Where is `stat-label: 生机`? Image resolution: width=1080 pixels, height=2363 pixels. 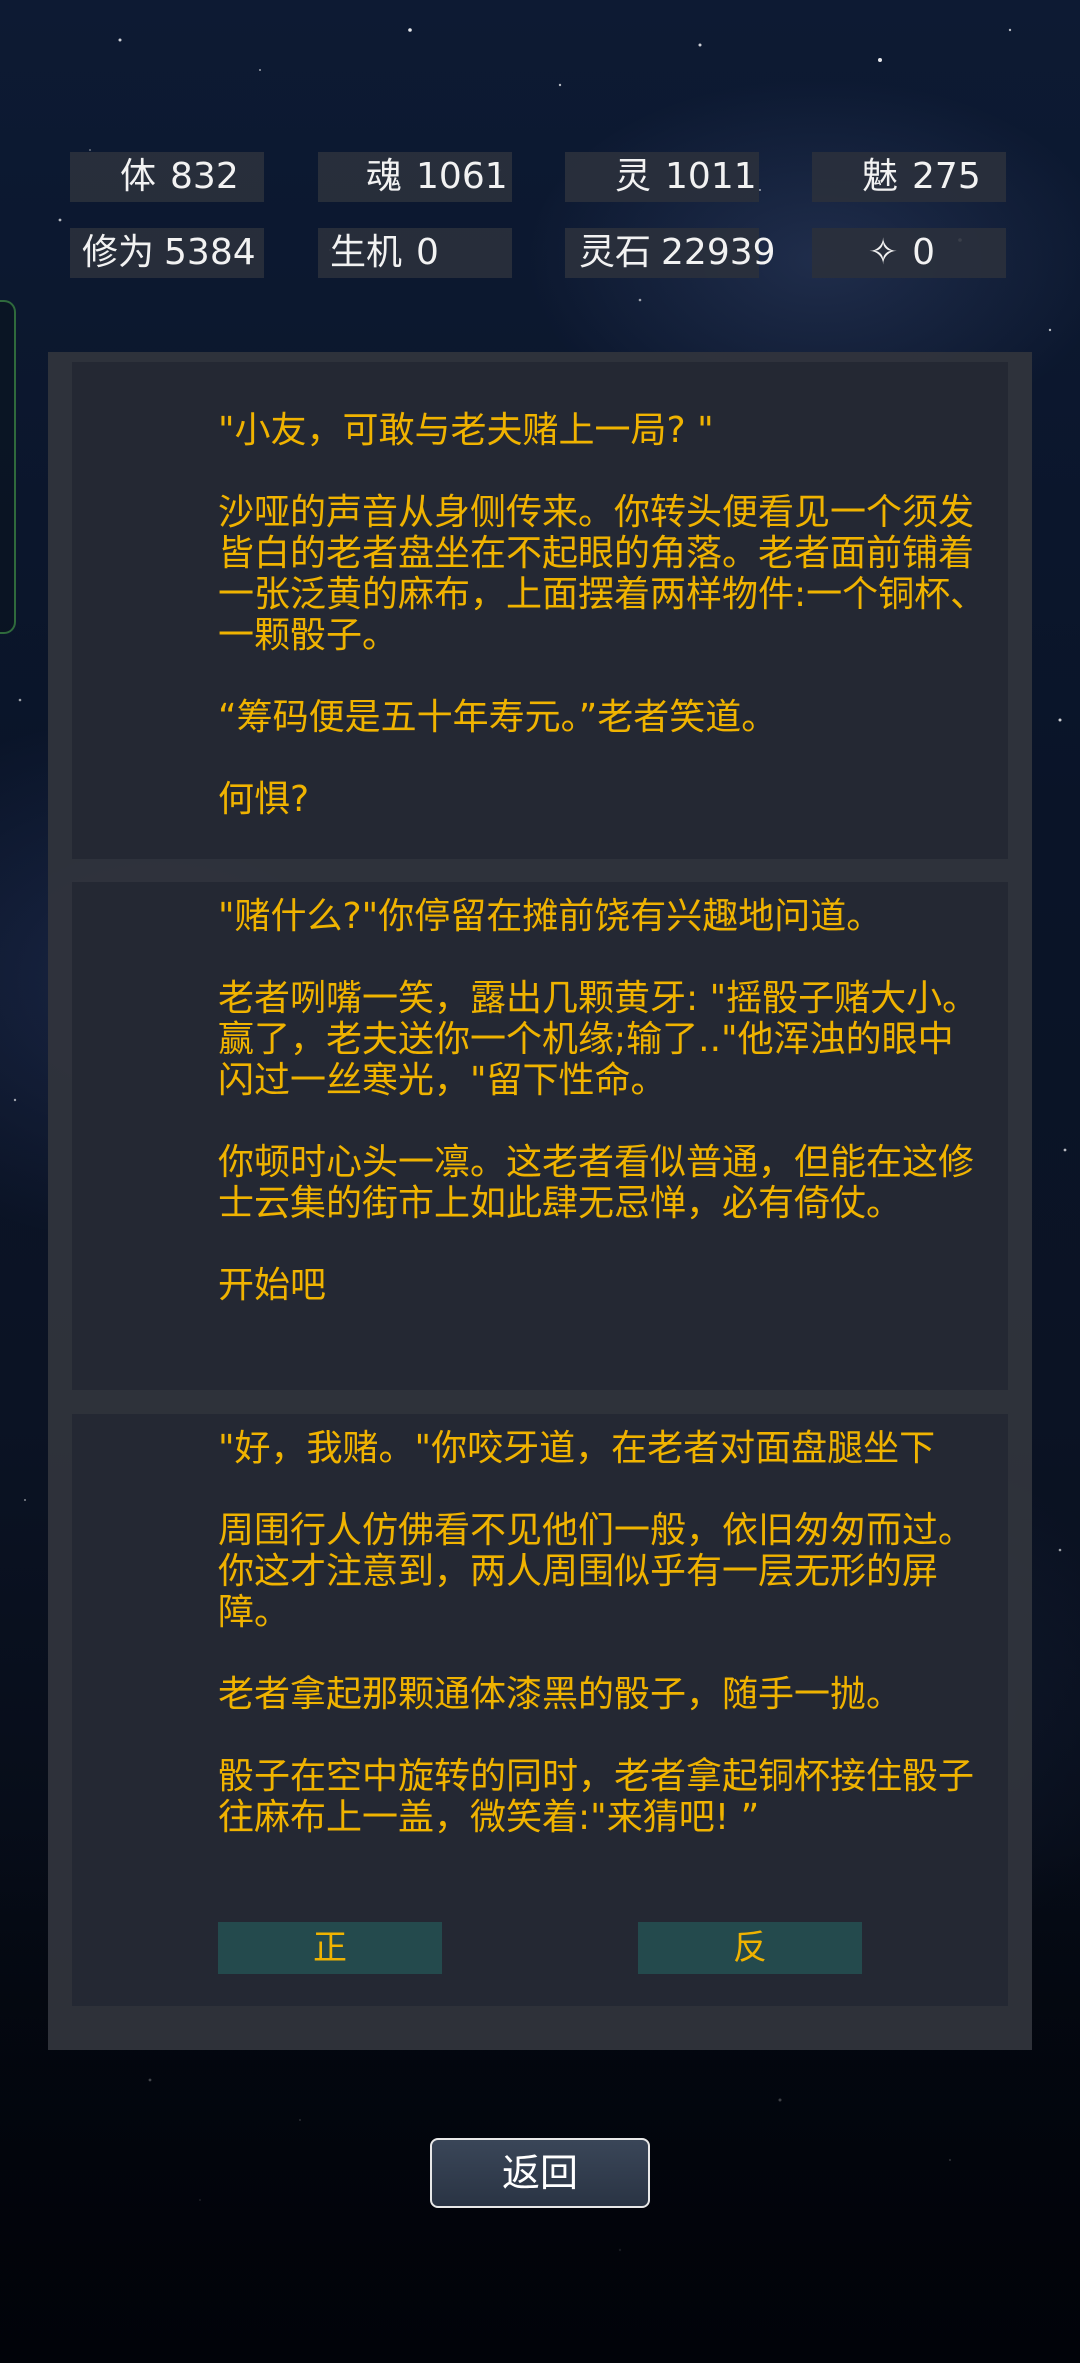 stat-label: 生机 is located at coordinates (366, 252).